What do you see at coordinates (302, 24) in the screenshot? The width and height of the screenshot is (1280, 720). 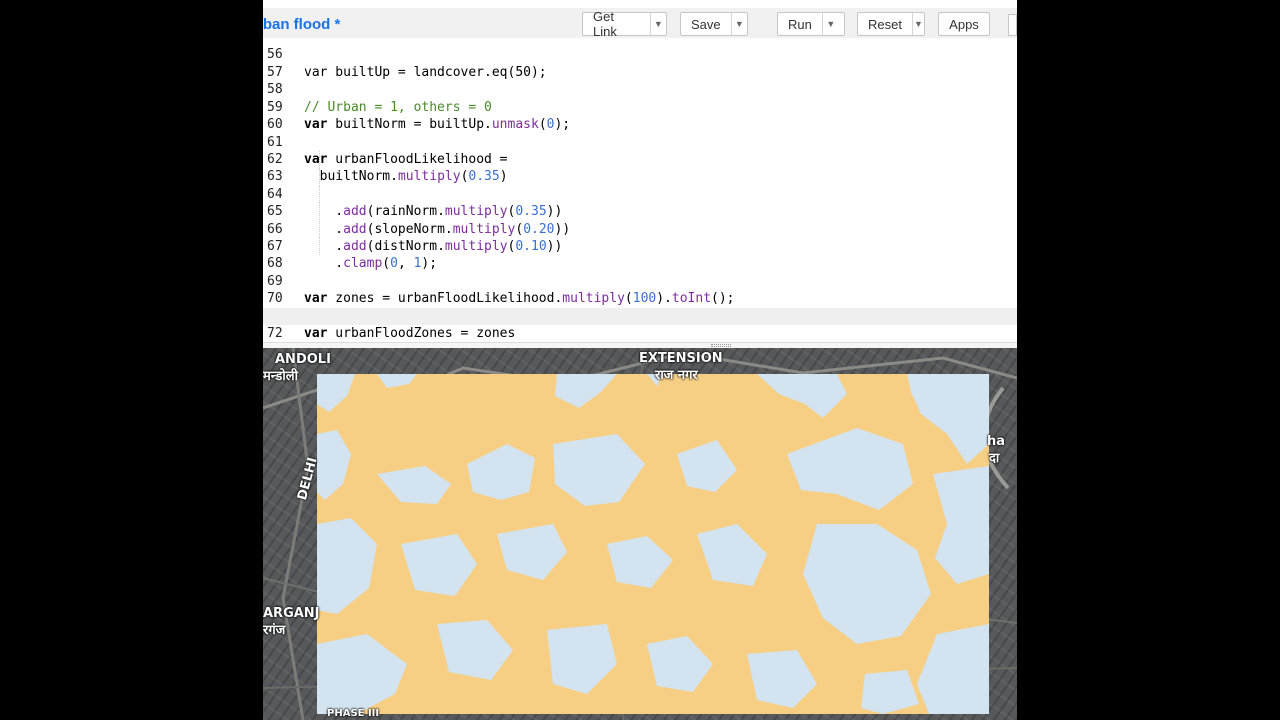 I see `script-title: rban flood *` at bounding box center [302, 24].